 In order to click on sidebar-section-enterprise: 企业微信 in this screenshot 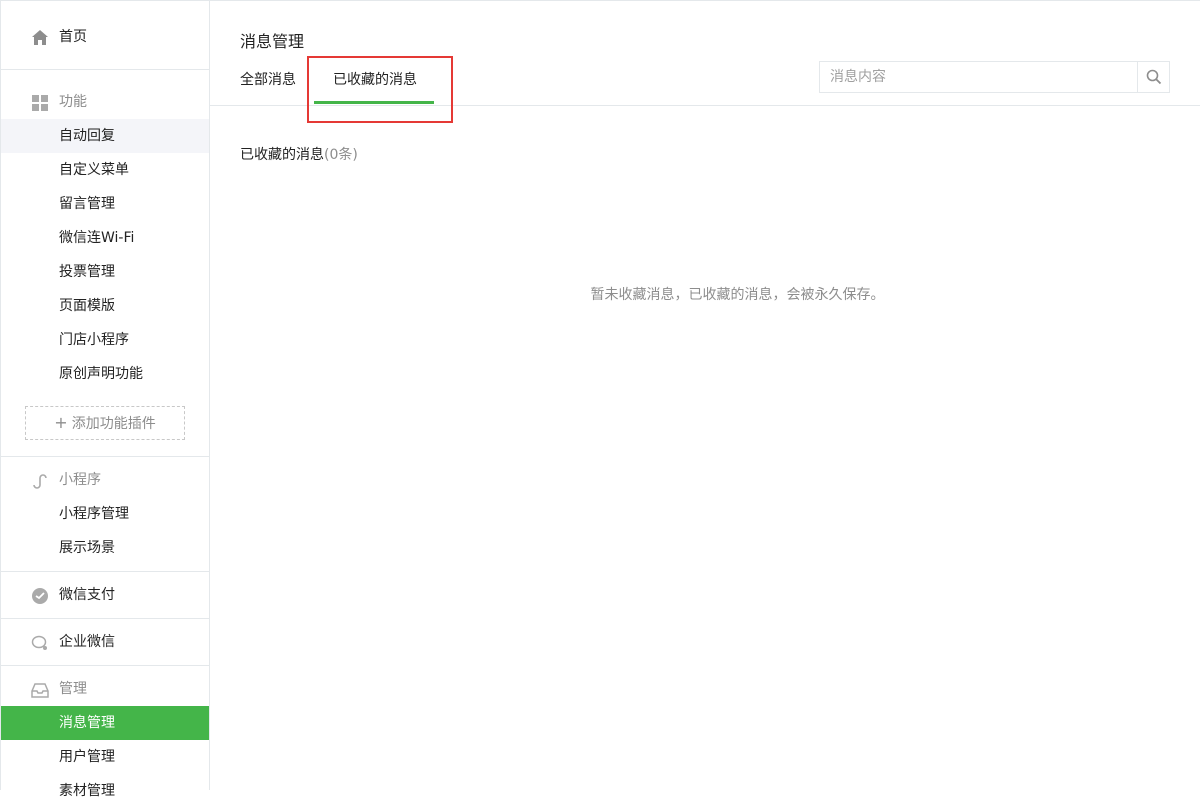, I will do `click(105, 642)`.